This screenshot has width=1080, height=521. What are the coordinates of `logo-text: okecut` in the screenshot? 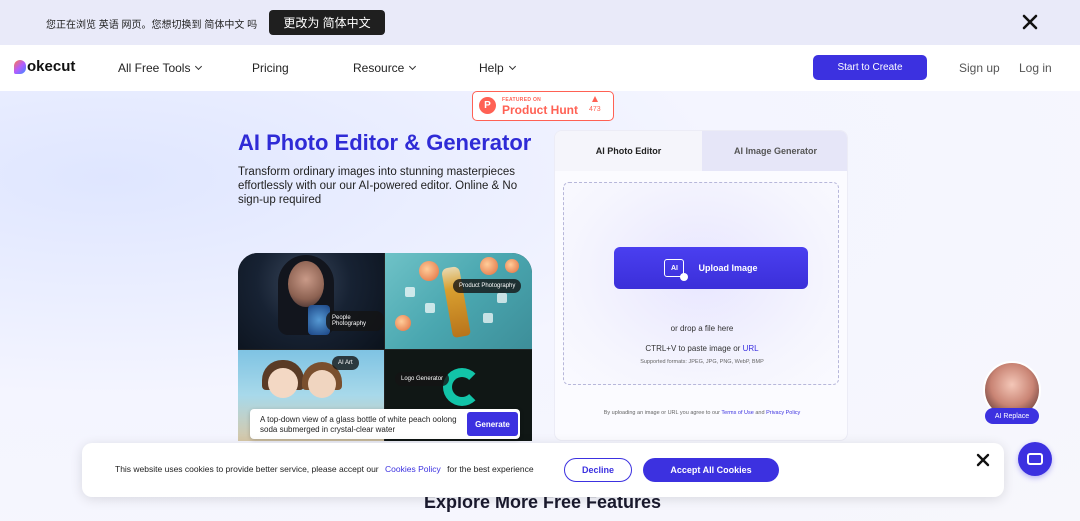 It's located at (51, 66).